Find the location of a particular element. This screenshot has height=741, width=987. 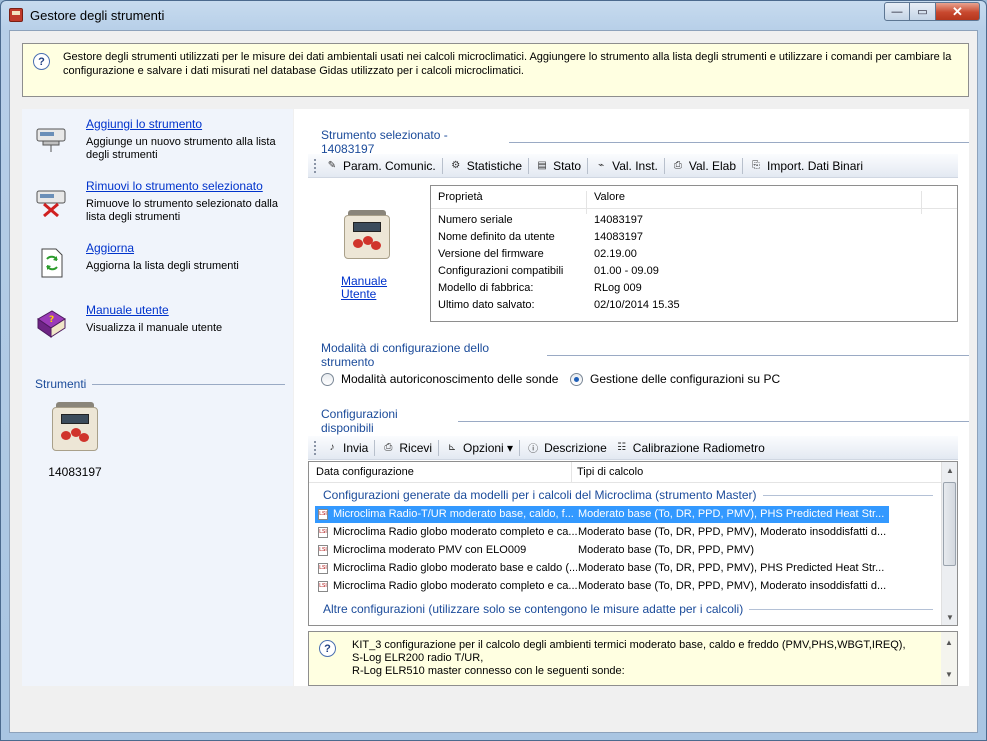

instrument-label: 14083197 is located at coordinates (75, 472).